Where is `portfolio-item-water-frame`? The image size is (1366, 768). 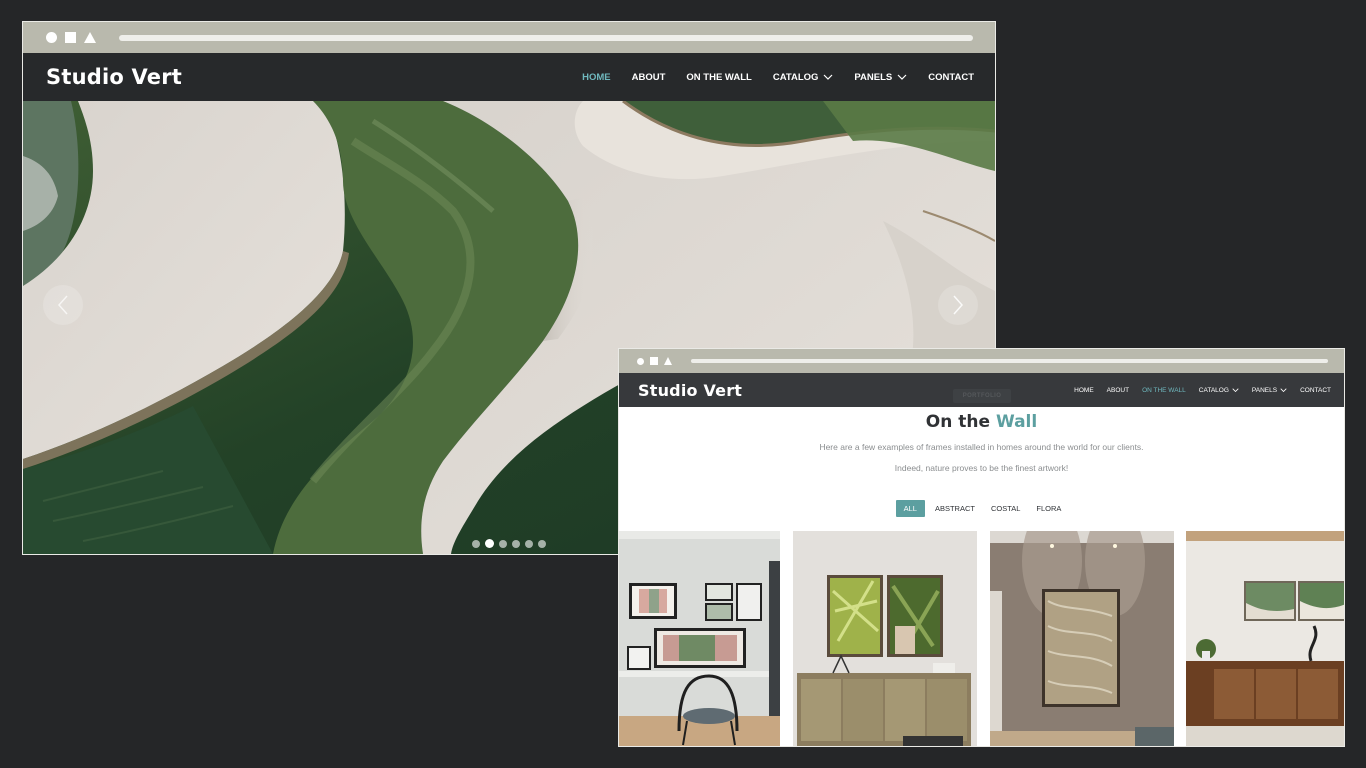 portfolio-item-water-frame is located at coordinates (1082, 638).